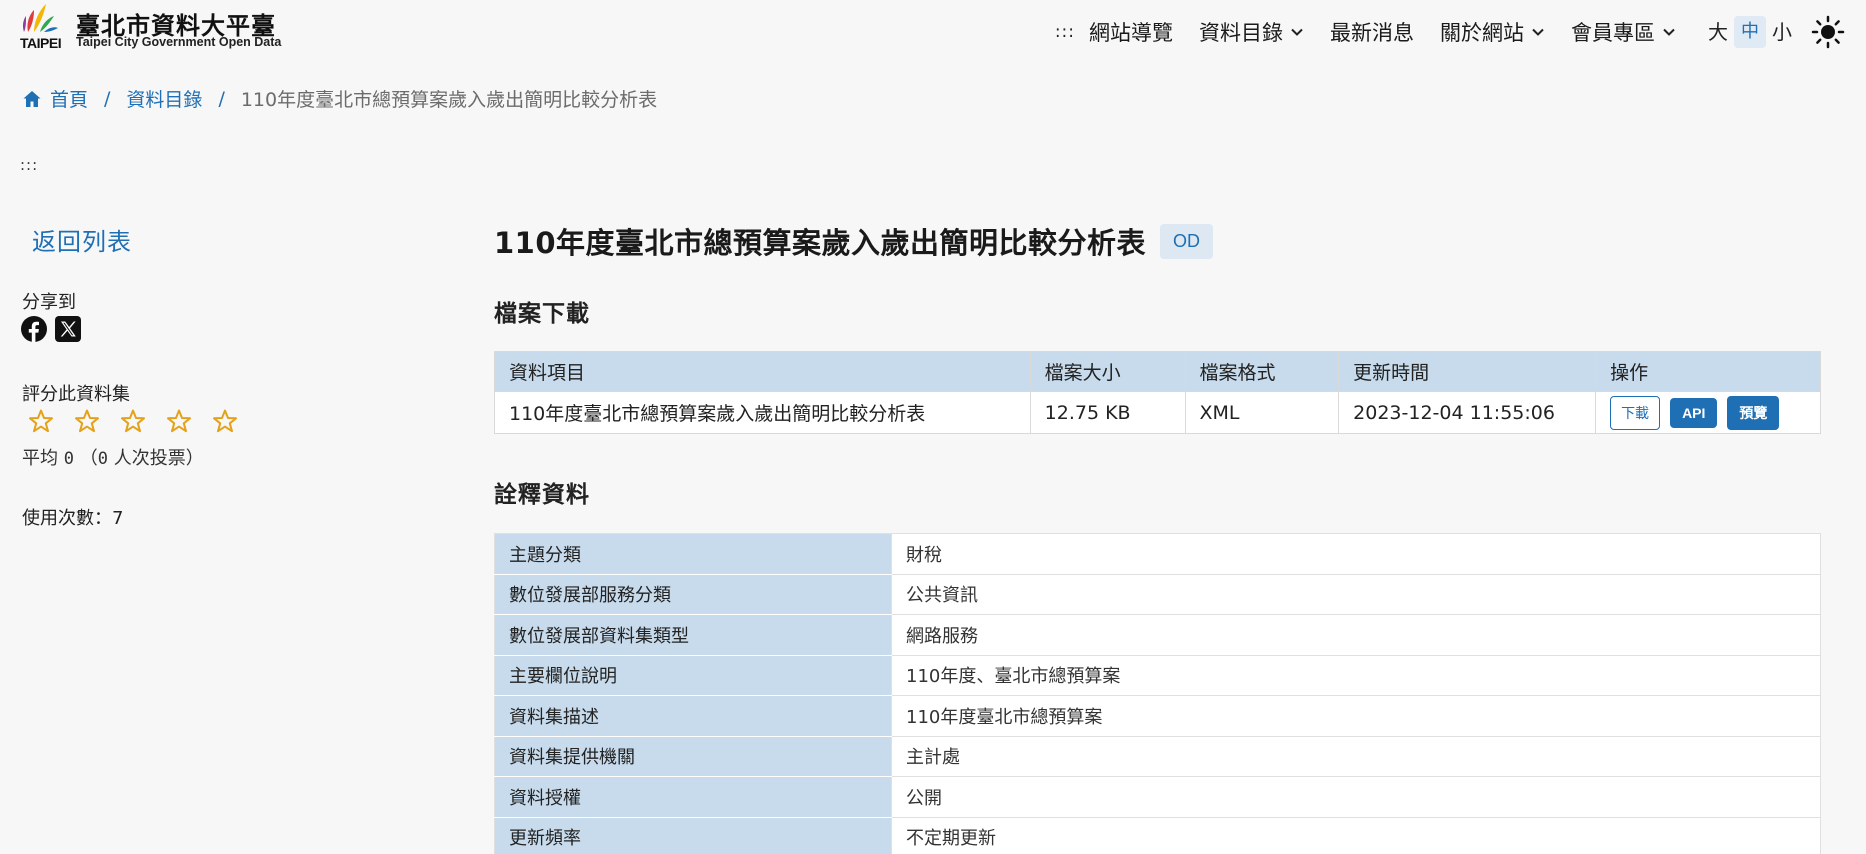  Describe the element at coordinates (29, 165) in the screenshot. I see `content-accesskey: :::` at that location.